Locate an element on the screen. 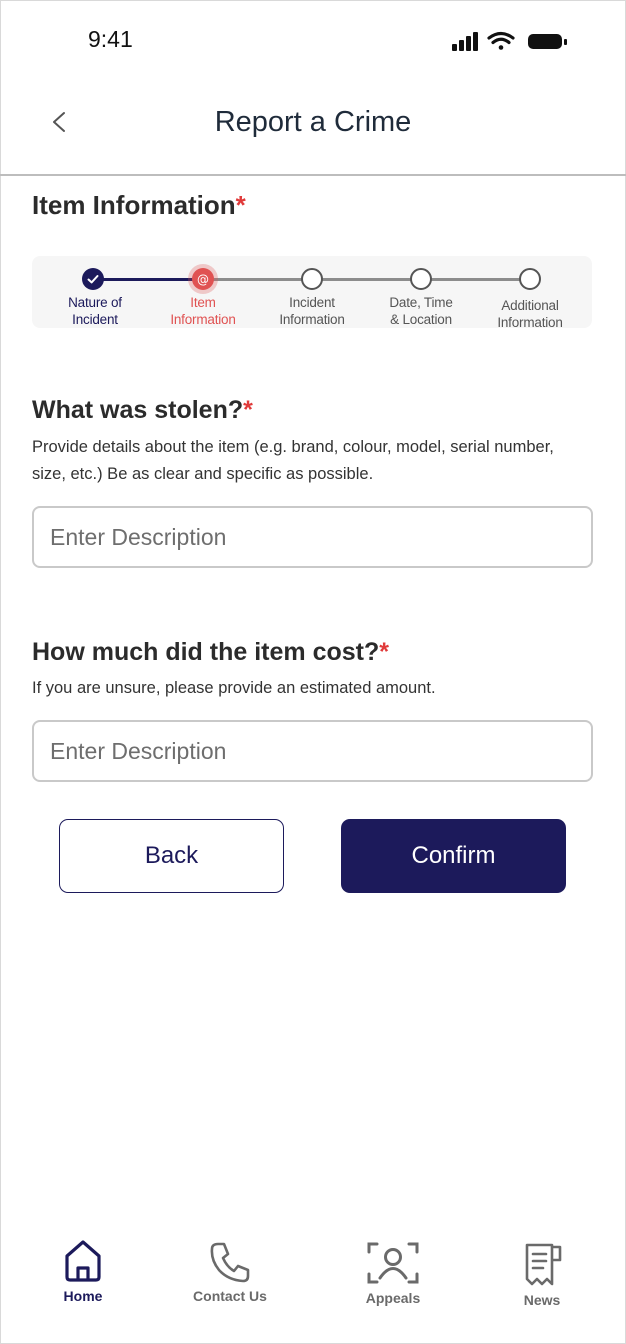 This screenshot has width=626, height=1344. step-connector-completed is located at coordinates (149, 279).